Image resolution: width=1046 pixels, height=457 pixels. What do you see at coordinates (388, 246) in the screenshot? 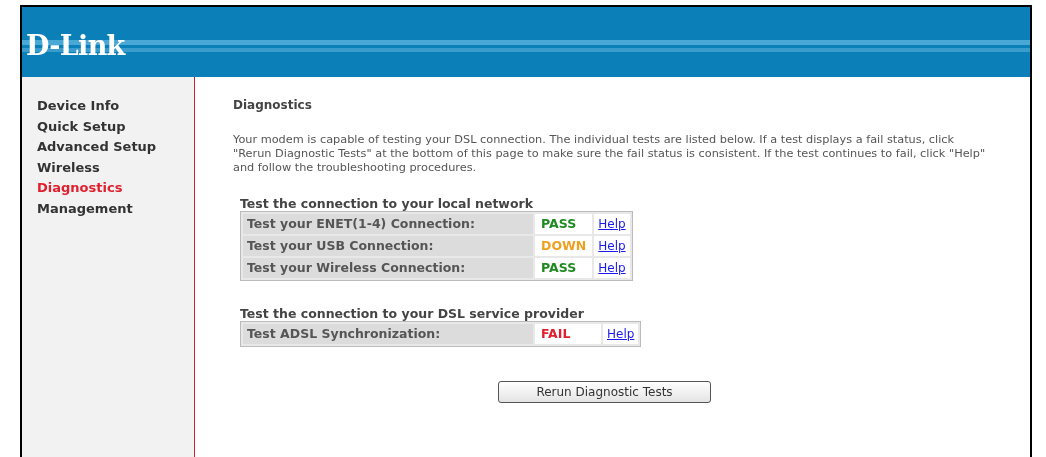
I see `test-label: Test your USB Connection:` at bounding box center [388, 246].